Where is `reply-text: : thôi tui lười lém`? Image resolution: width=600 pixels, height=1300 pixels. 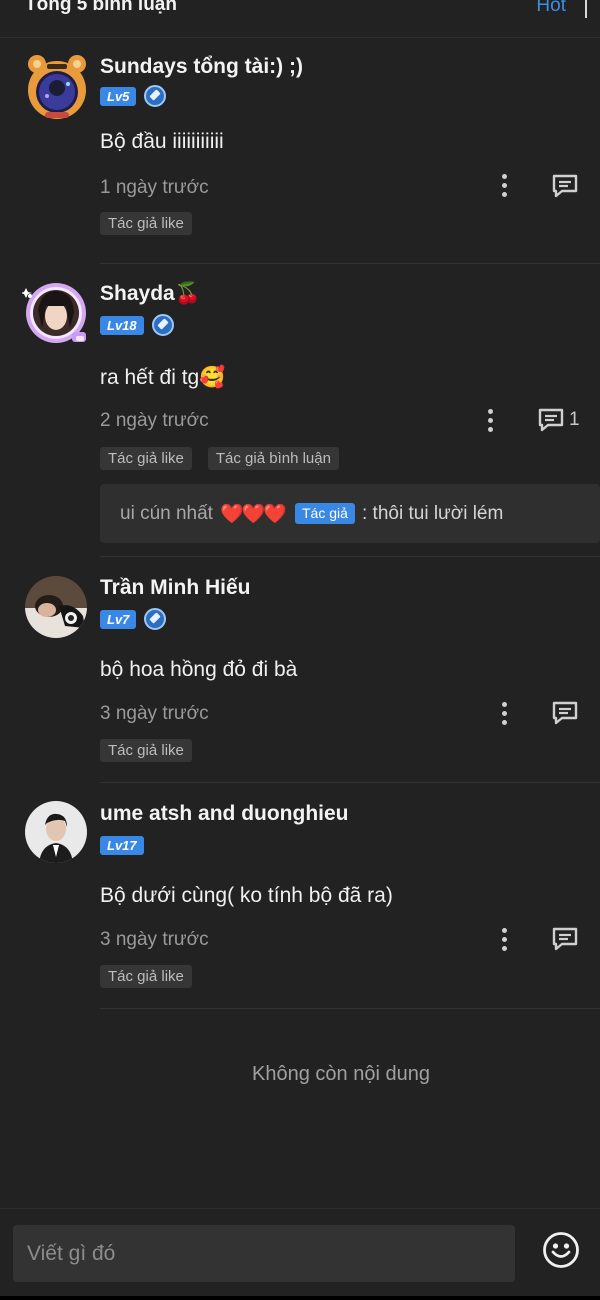 reply-text: : thôi tui lười lém is located at coordinates (433, 513).